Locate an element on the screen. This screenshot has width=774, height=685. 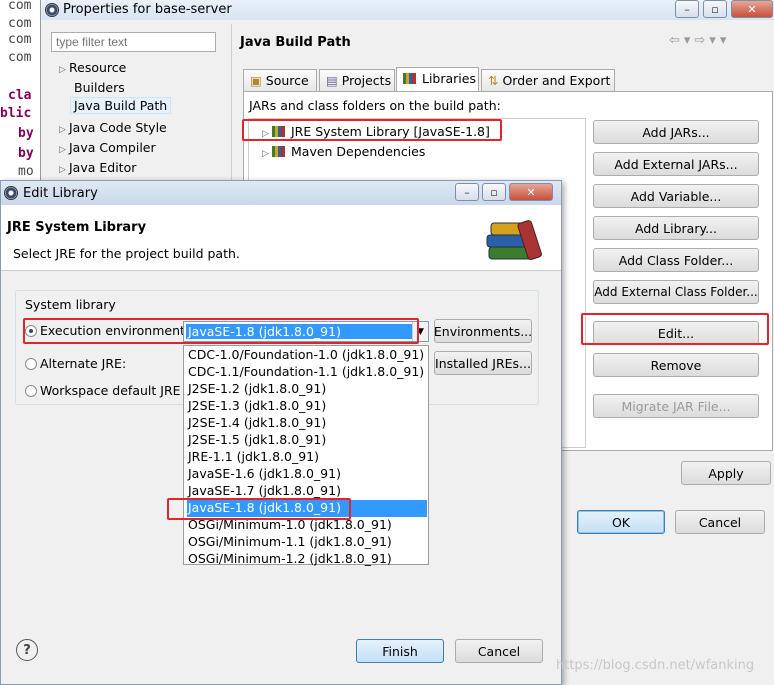
finish-button: Finish is located at coordinates (400, 651).